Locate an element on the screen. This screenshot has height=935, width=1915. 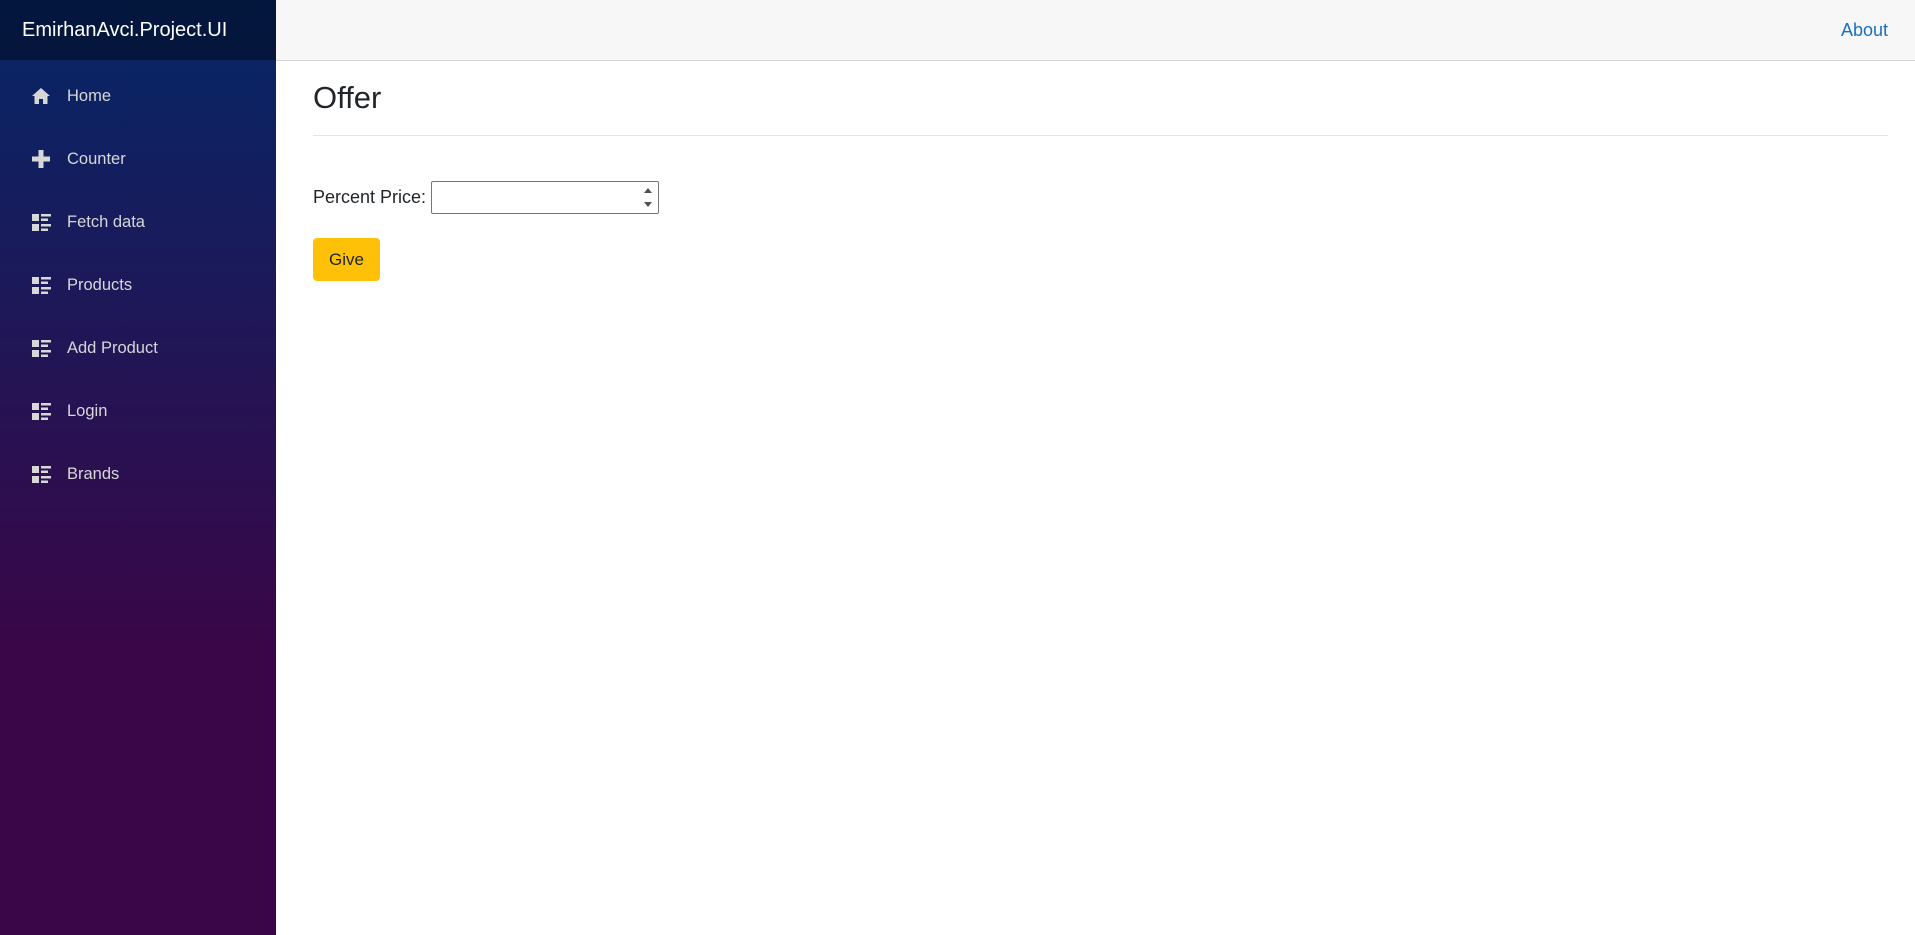
arrow-down-icon is located at coordinates (648, 204).